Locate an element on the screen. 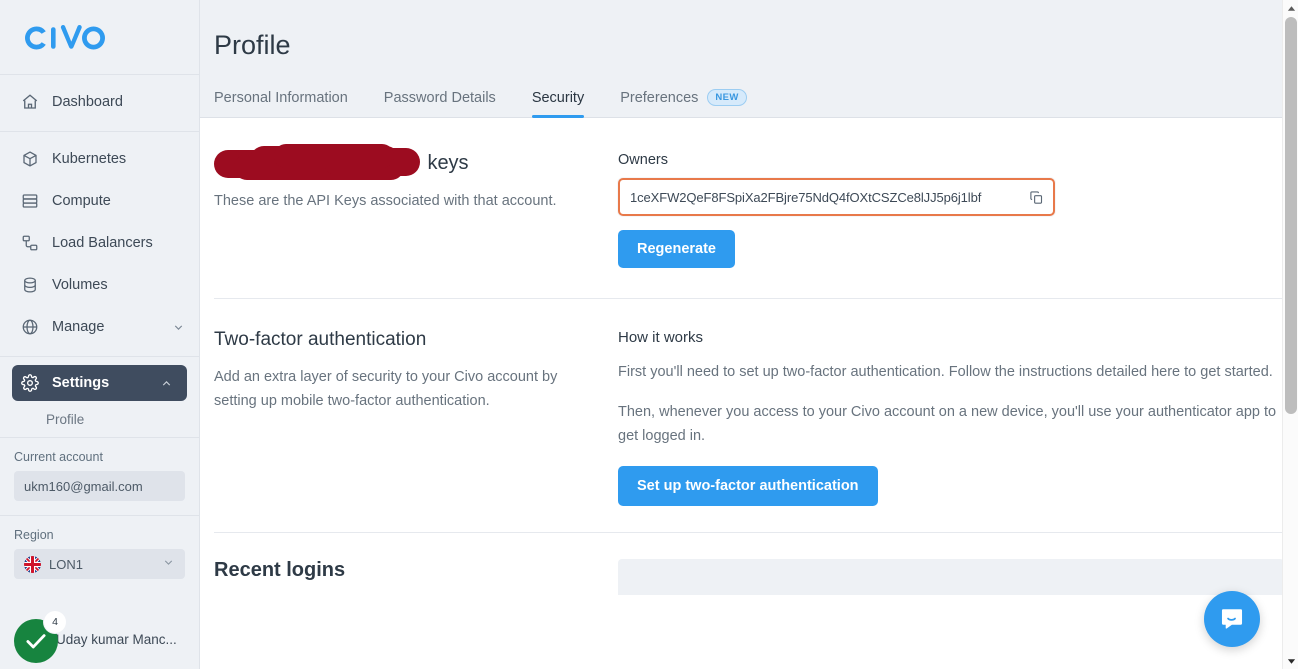  sidebar-item-label: Manage is located at coordinates (78, 327).